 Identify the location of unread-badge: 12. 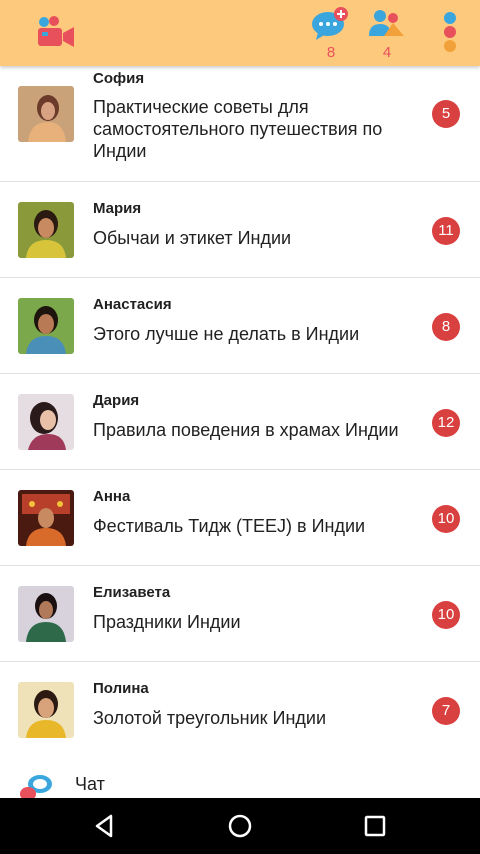
(446, 423).